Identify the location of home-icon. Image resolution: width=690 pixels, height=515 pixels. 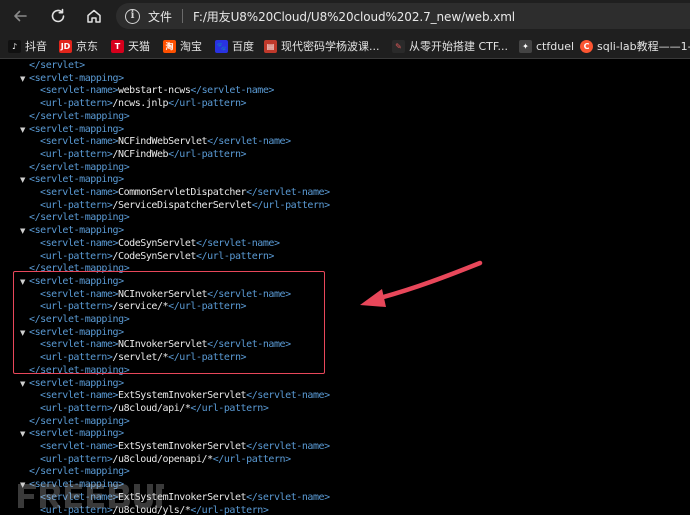
(94, 16).